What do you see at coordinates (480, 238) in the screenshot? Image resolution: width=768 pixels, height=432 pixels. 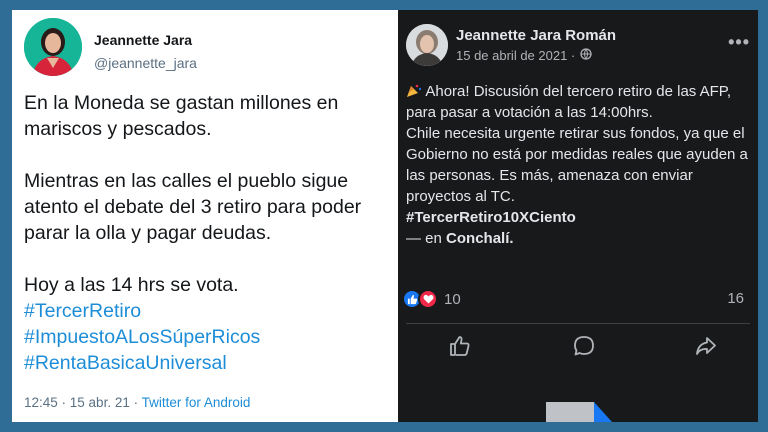 I see `location-link: Conchalí.` at bounding box center [480, 238].